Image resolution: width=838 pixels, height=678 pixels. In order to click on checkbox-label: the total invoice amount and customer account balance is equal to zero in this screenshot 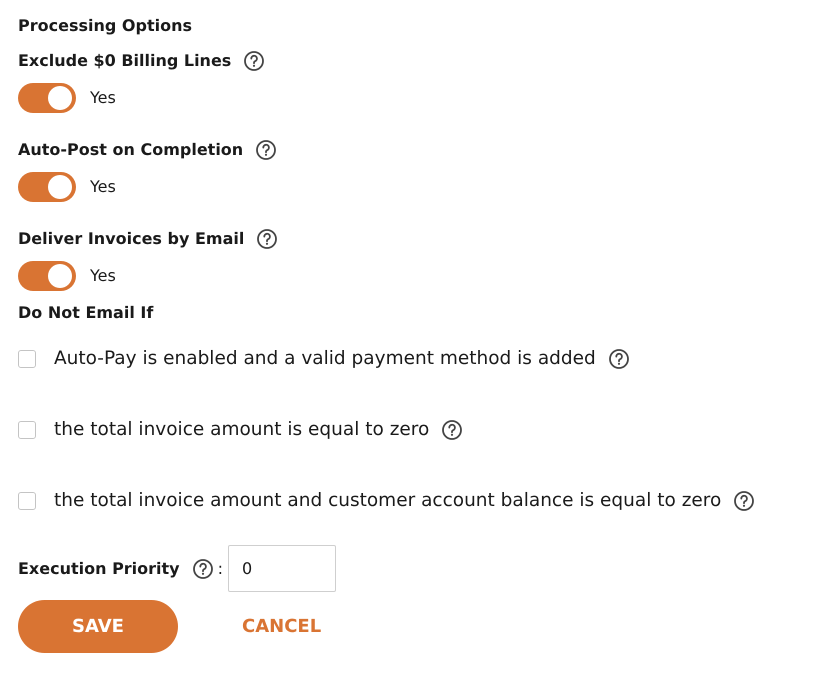, I will do `click(388, 501)`.